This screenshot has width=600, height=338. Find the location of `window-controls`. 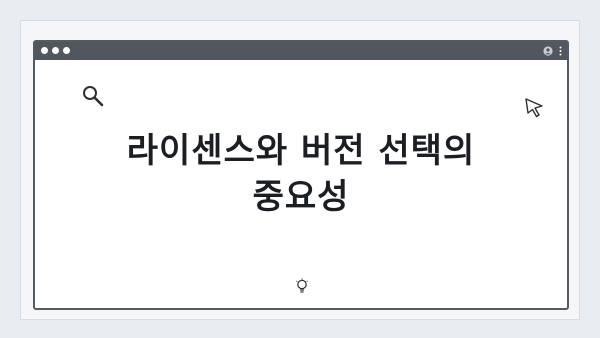

window-controls is located at coordinates (55, 50).